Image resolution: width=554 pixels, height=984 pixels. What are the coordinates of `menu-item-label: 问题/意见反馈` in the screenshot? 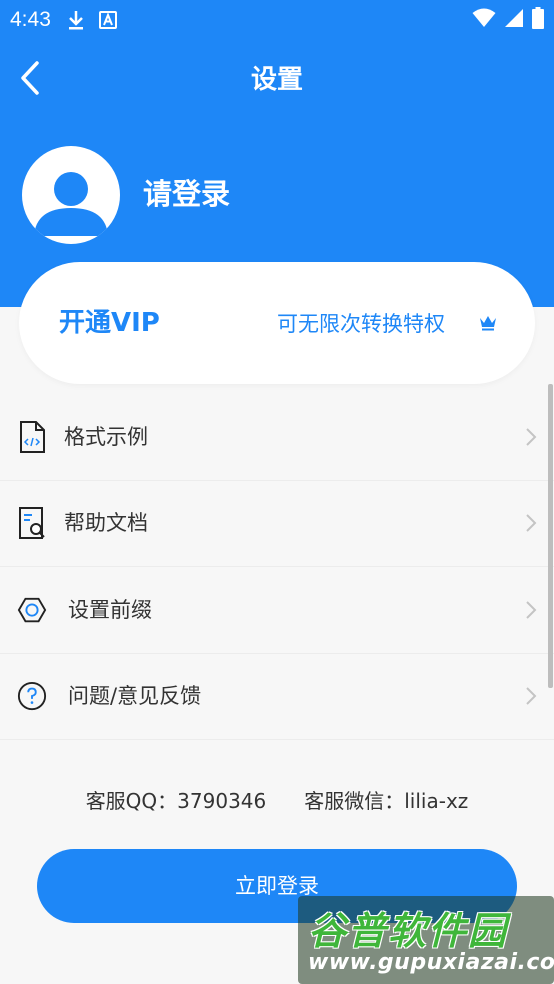 It's located at (135, 696).